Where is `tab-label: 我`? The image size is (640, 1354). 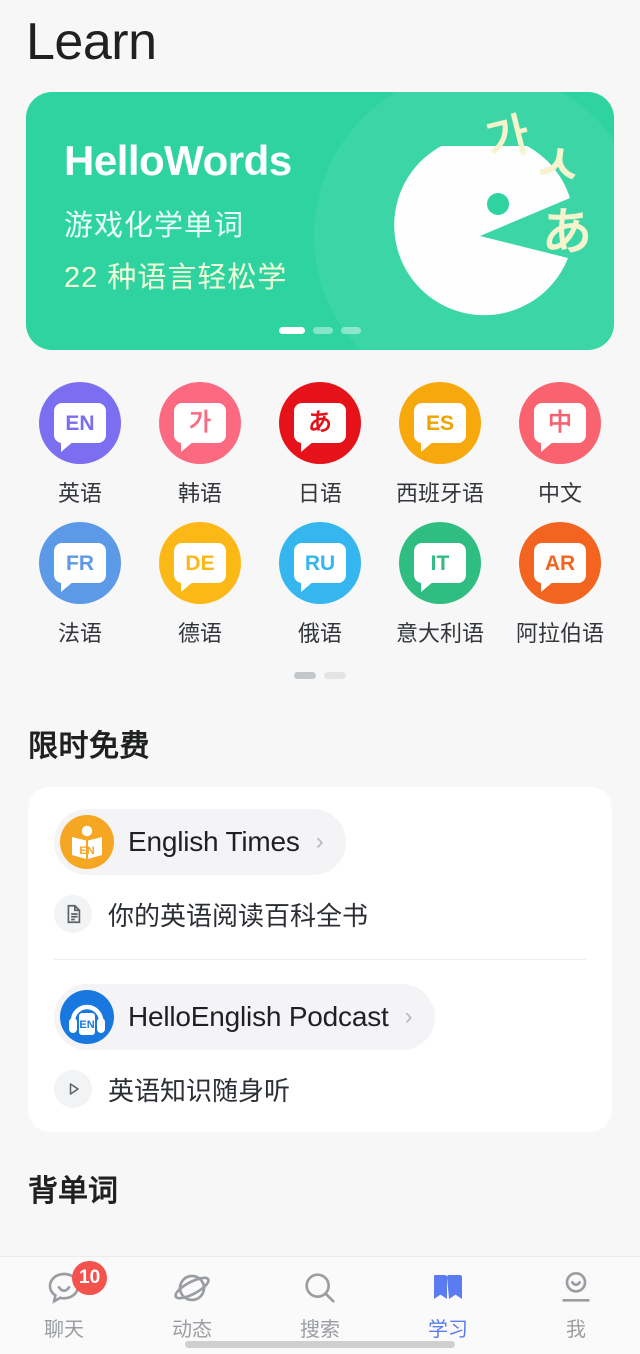
tab-label: 我 is located at coordinates (576, 1330).